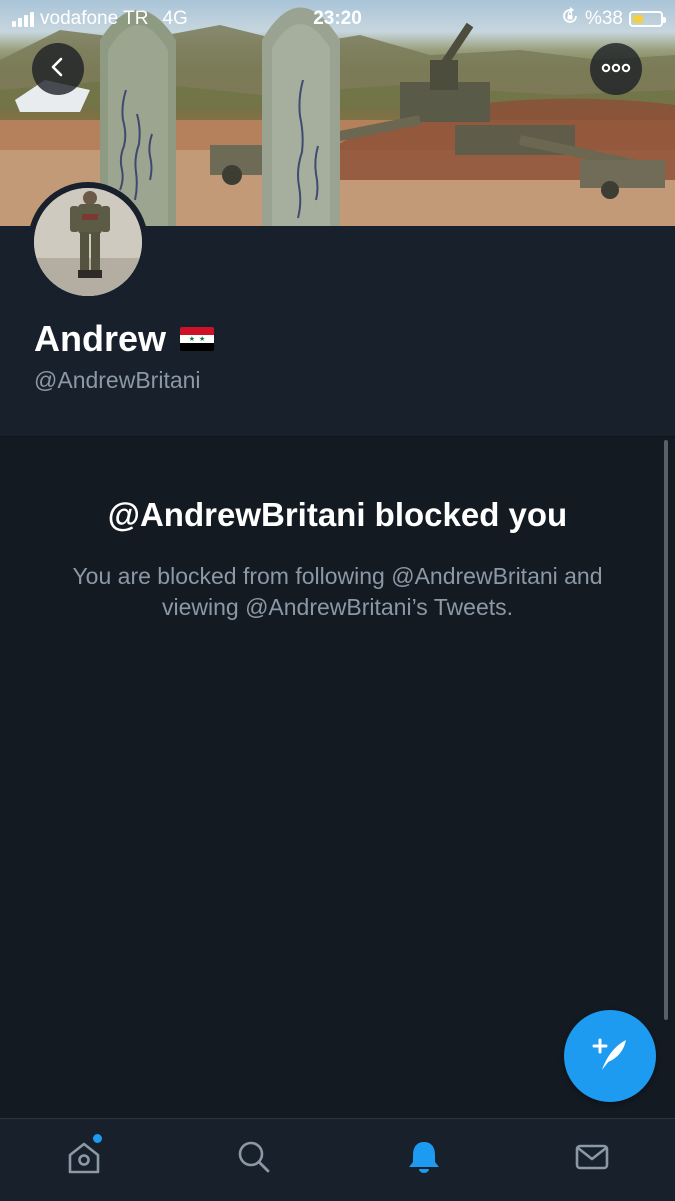 The image size is (675, 1201). What do you see at coordinates (337, 436) in the screenshot?
I see `section-divider` at bounding box center [337, 436].